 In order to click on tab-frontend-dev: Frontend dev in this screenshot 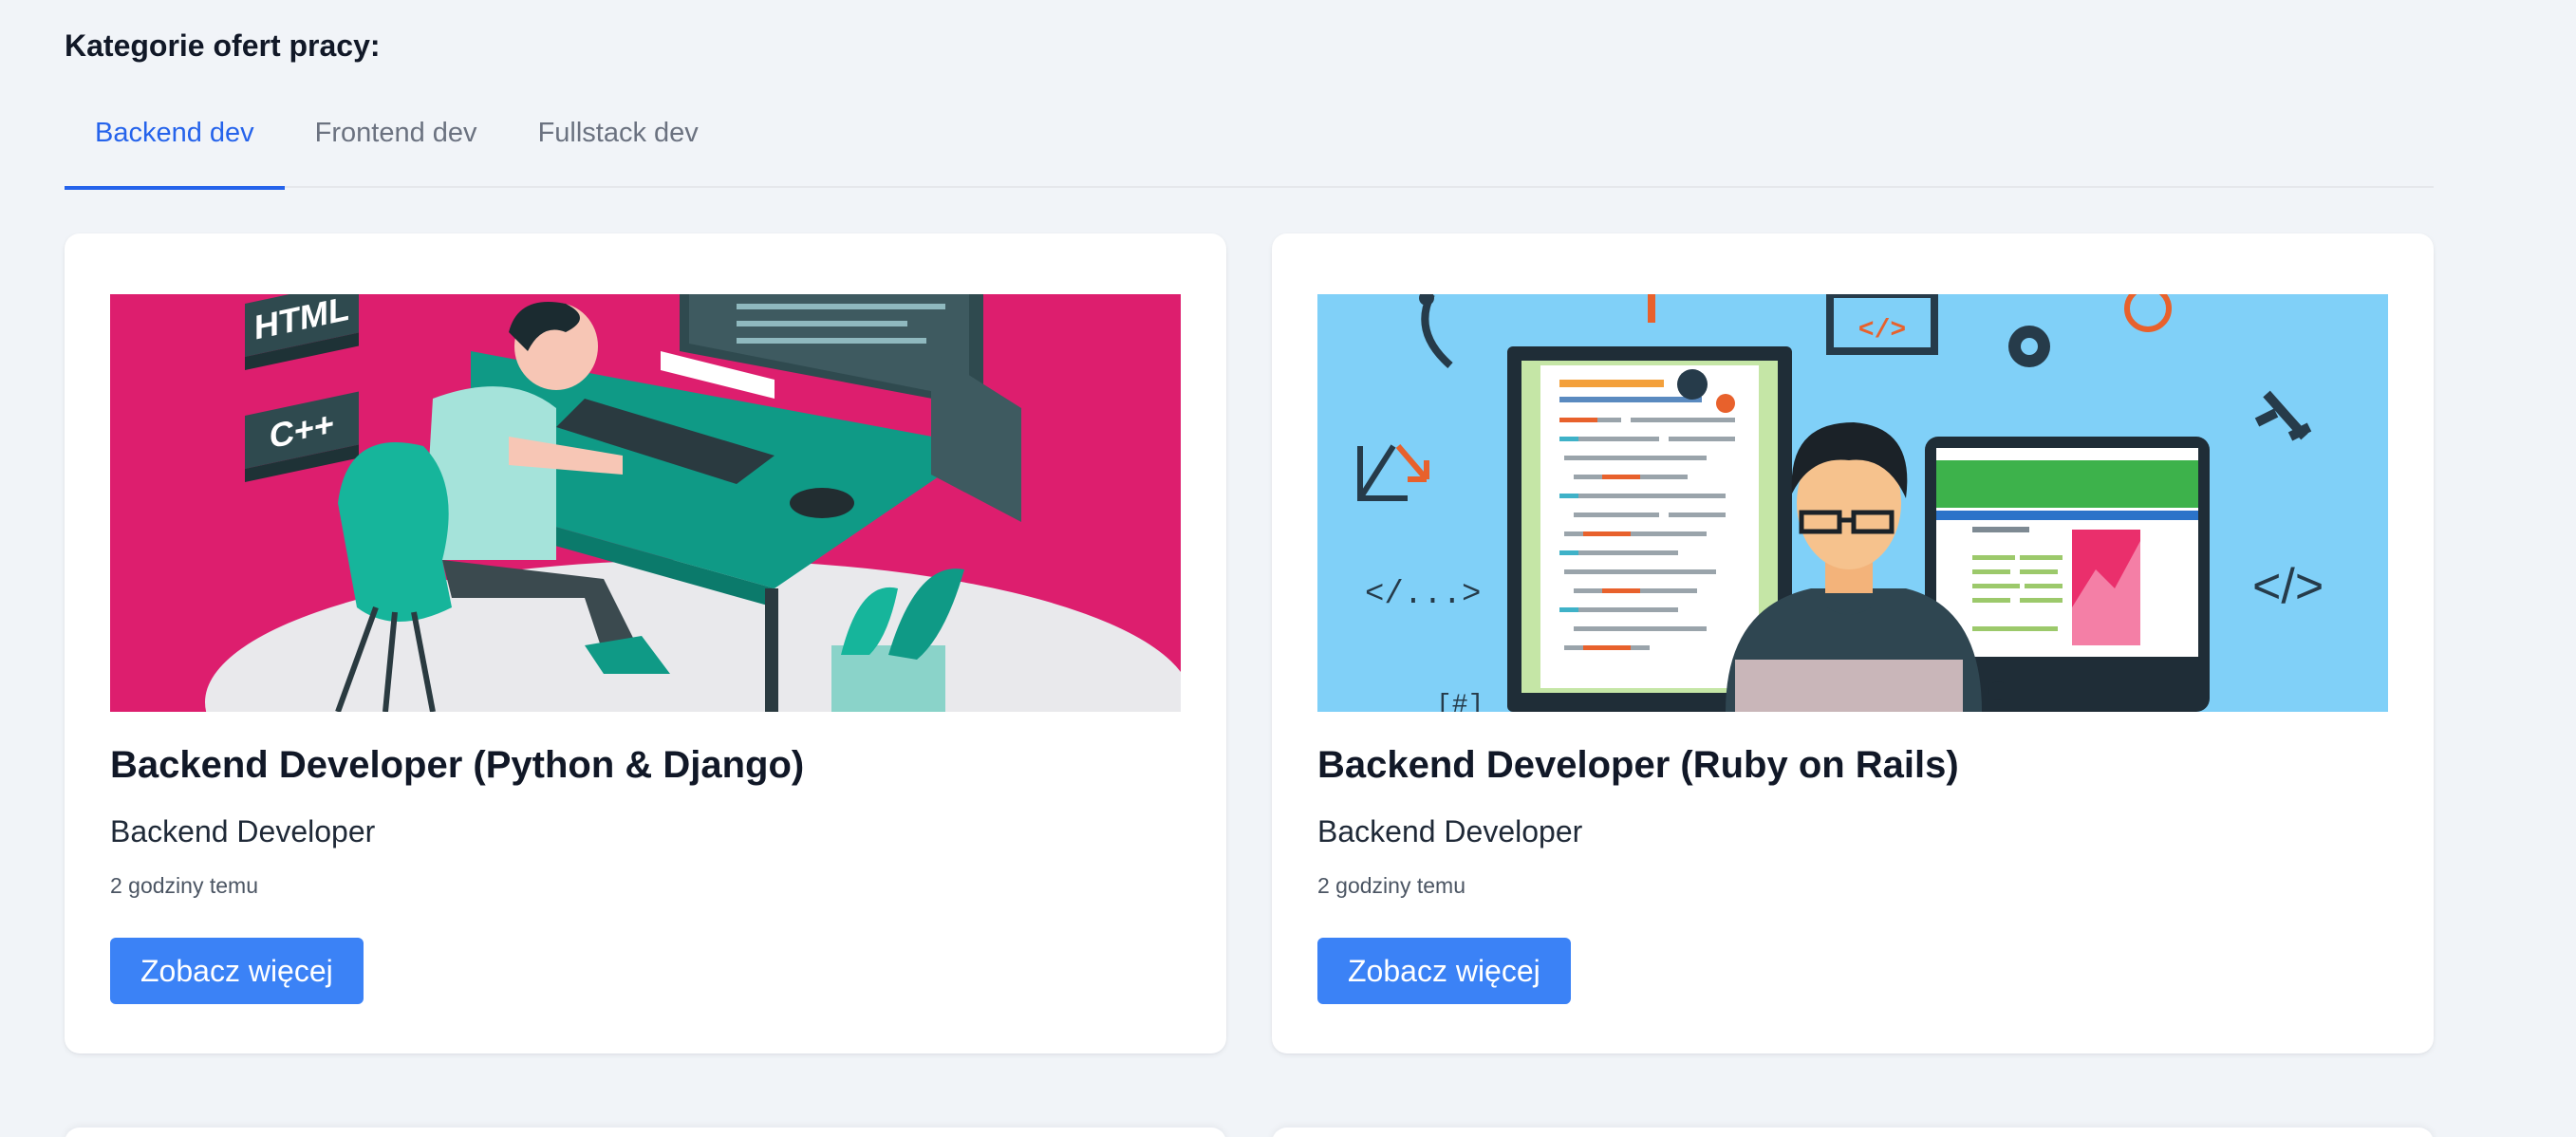, I will do `click(396, 146)`.